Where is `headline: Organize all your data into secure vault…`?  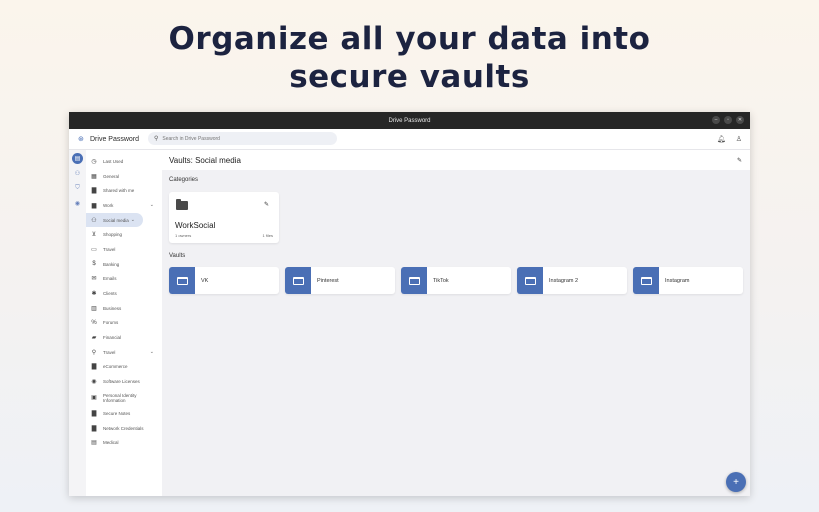 headline: Organize all your data into secure vault… is located at coordinates (409, 58).